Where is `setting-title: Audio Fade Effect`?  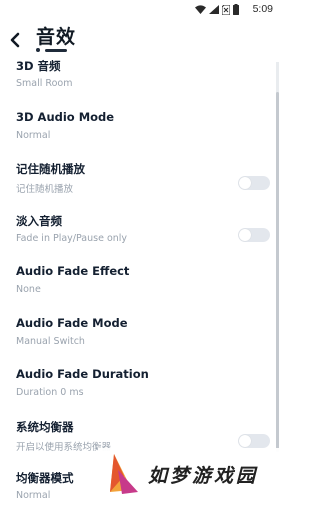
setting-title: Audio Fade Effect is located at coordinates (73, 271).